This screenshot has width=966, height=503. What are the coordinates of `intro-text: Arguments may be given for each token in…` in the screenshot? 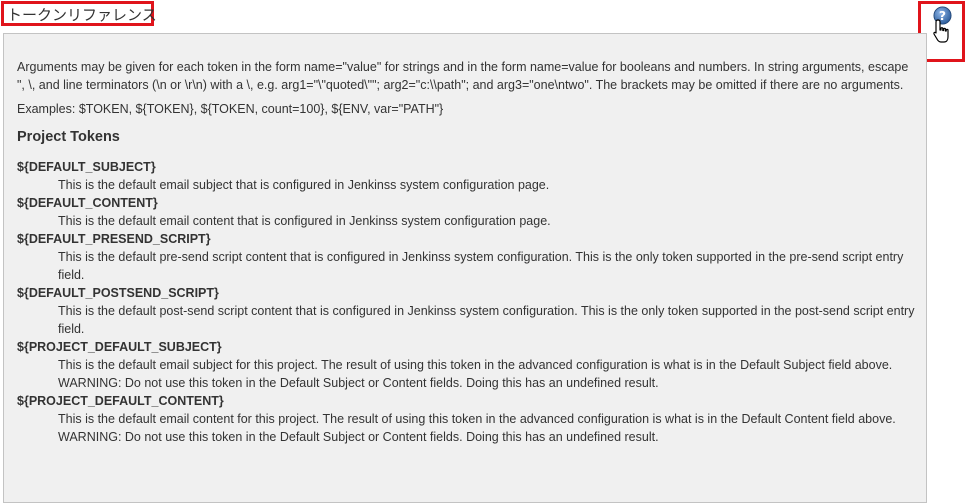 It's located at (463, 76).